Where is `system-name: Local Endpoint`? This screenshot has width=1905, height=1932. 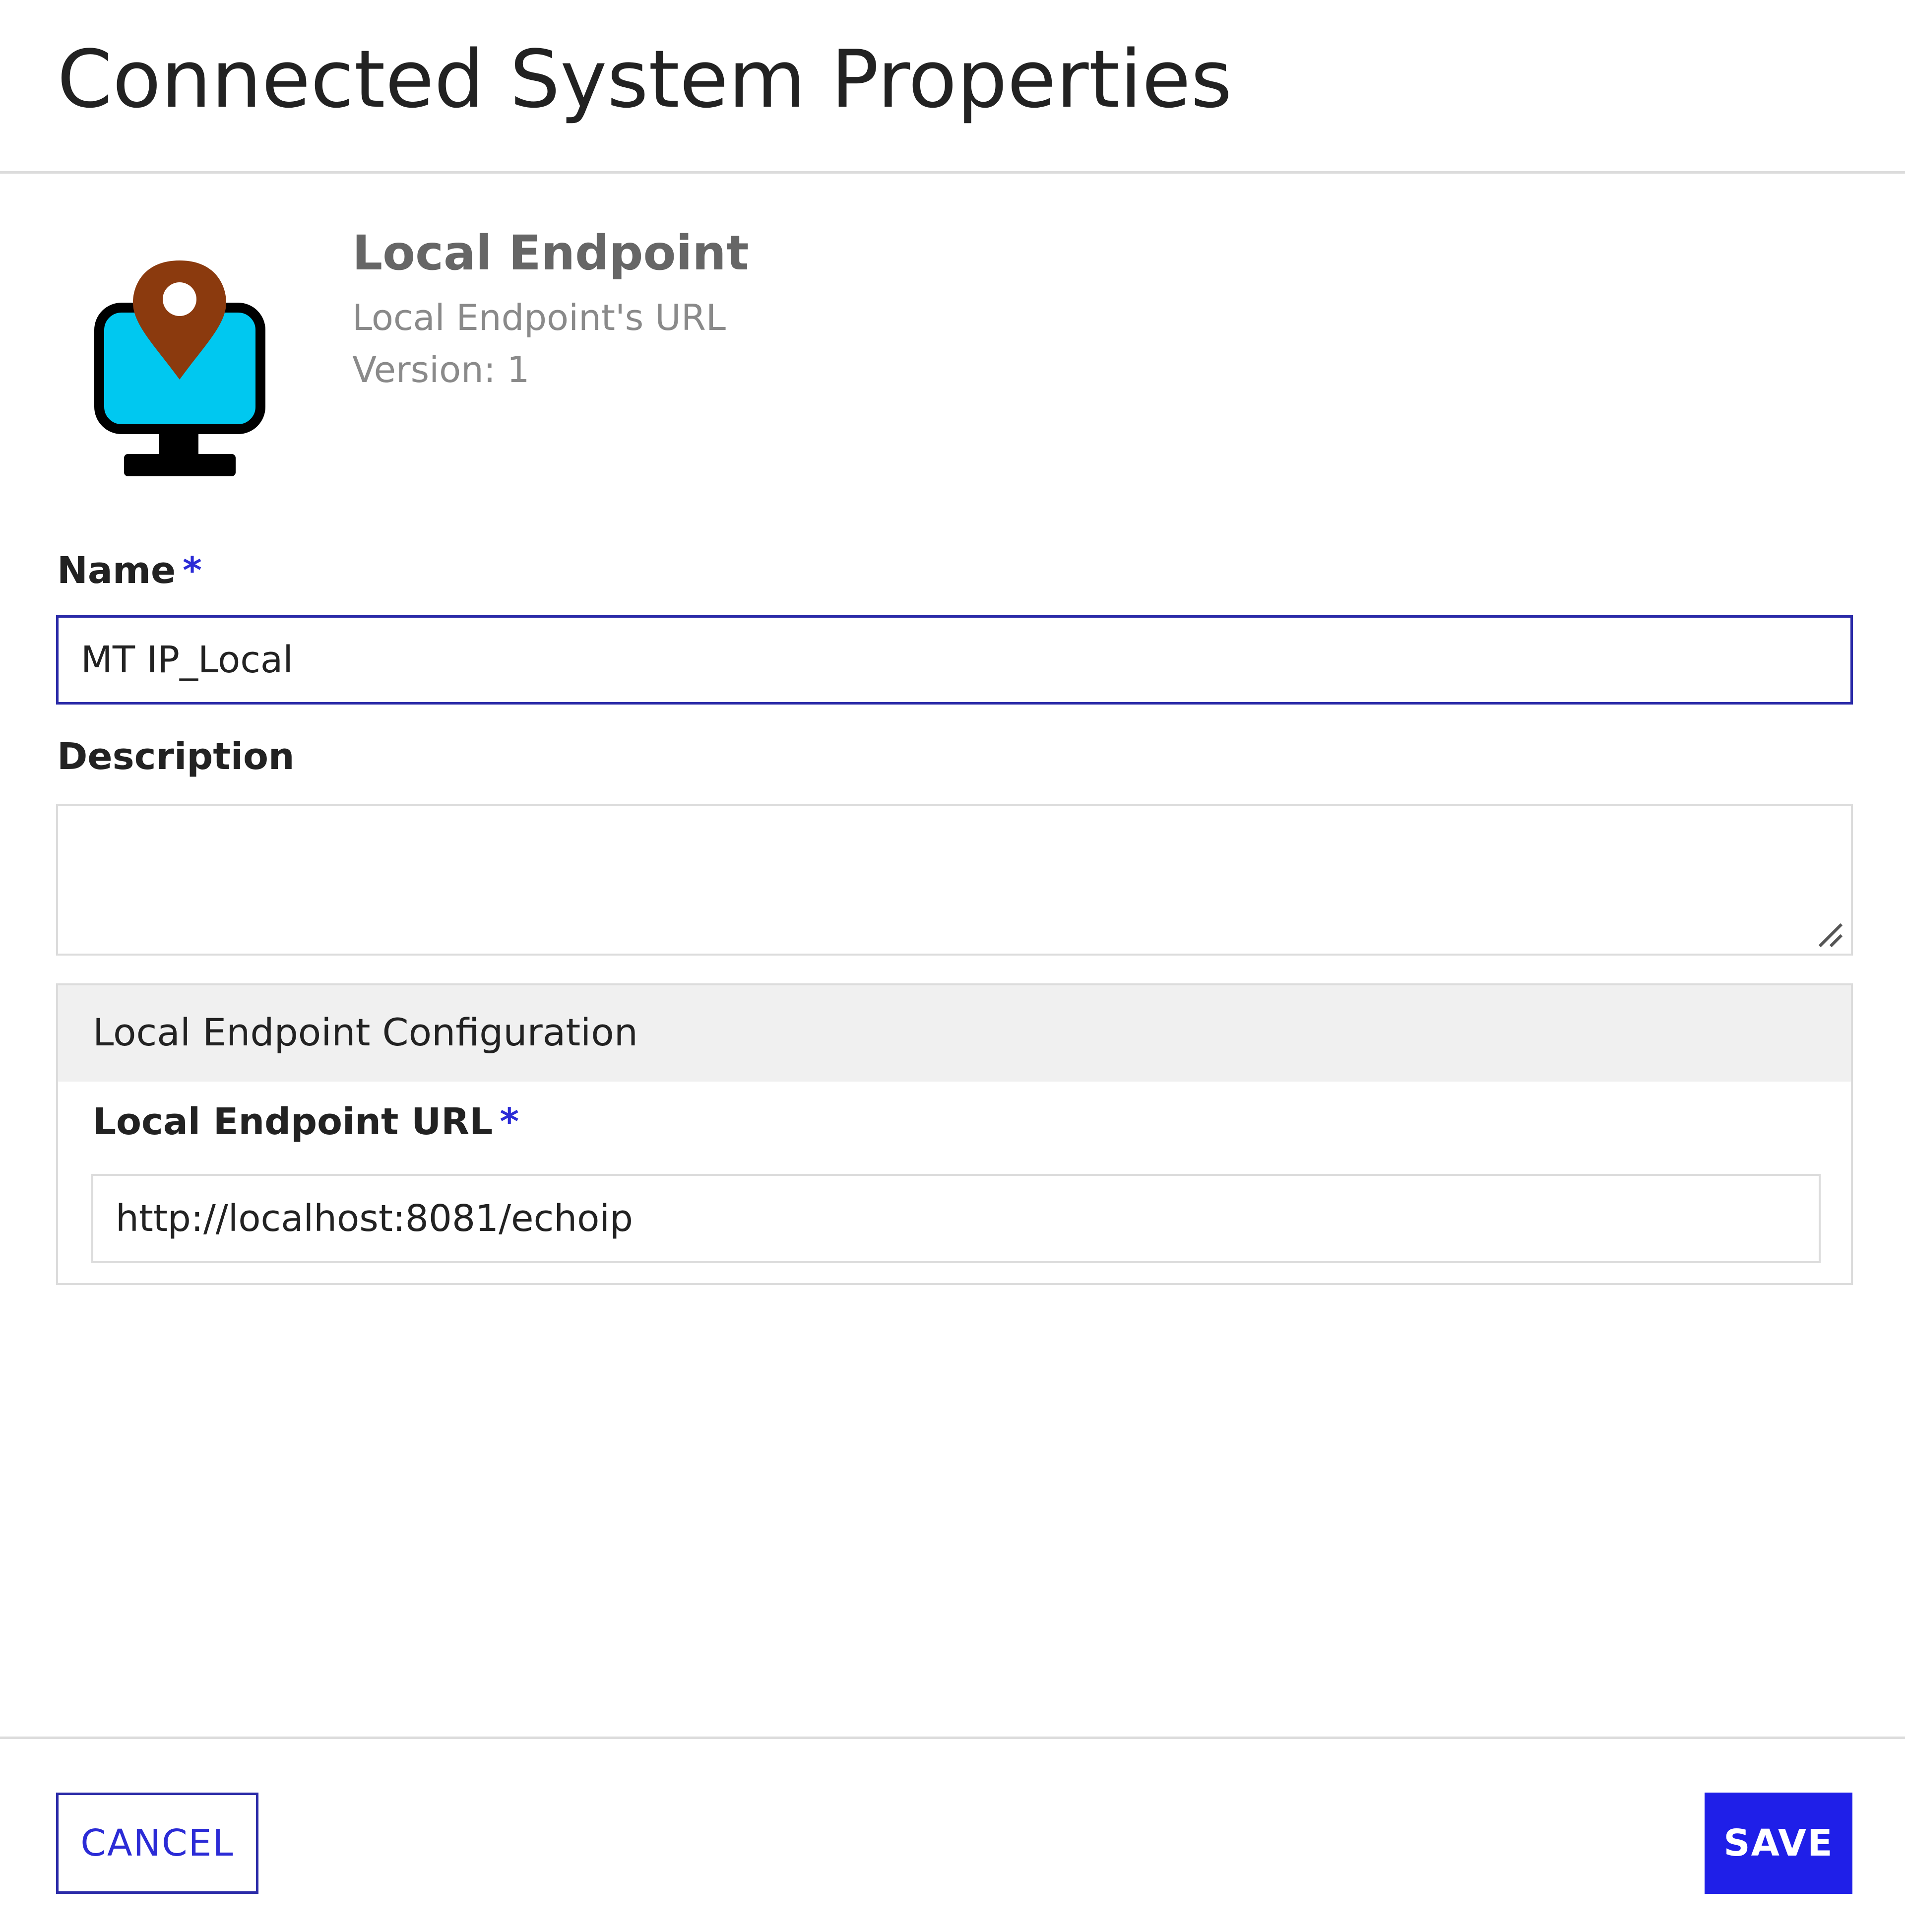 system-name: Local Endpoint is located at coordinates (550, 253).